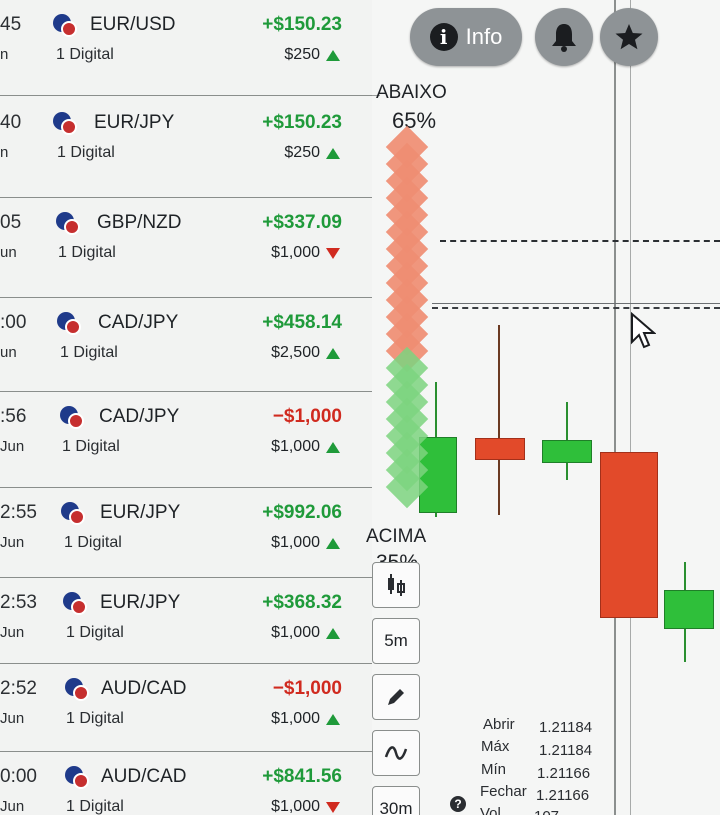 The height and width of the screenshot is (815, 720). Describe the element at coordinates (458, 804) in the screenshot. I see `help-icon: ?` at that location.